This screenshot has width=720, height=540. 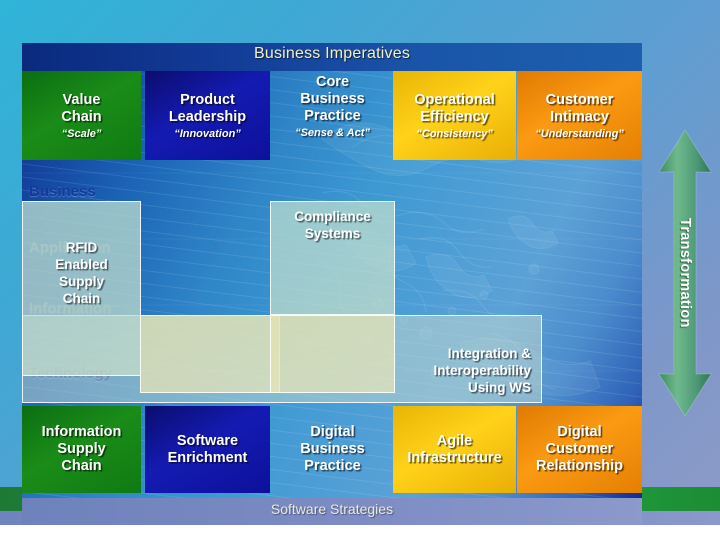 I want to click on imperative-title-line2: Chain, so click(x=81, y=116).